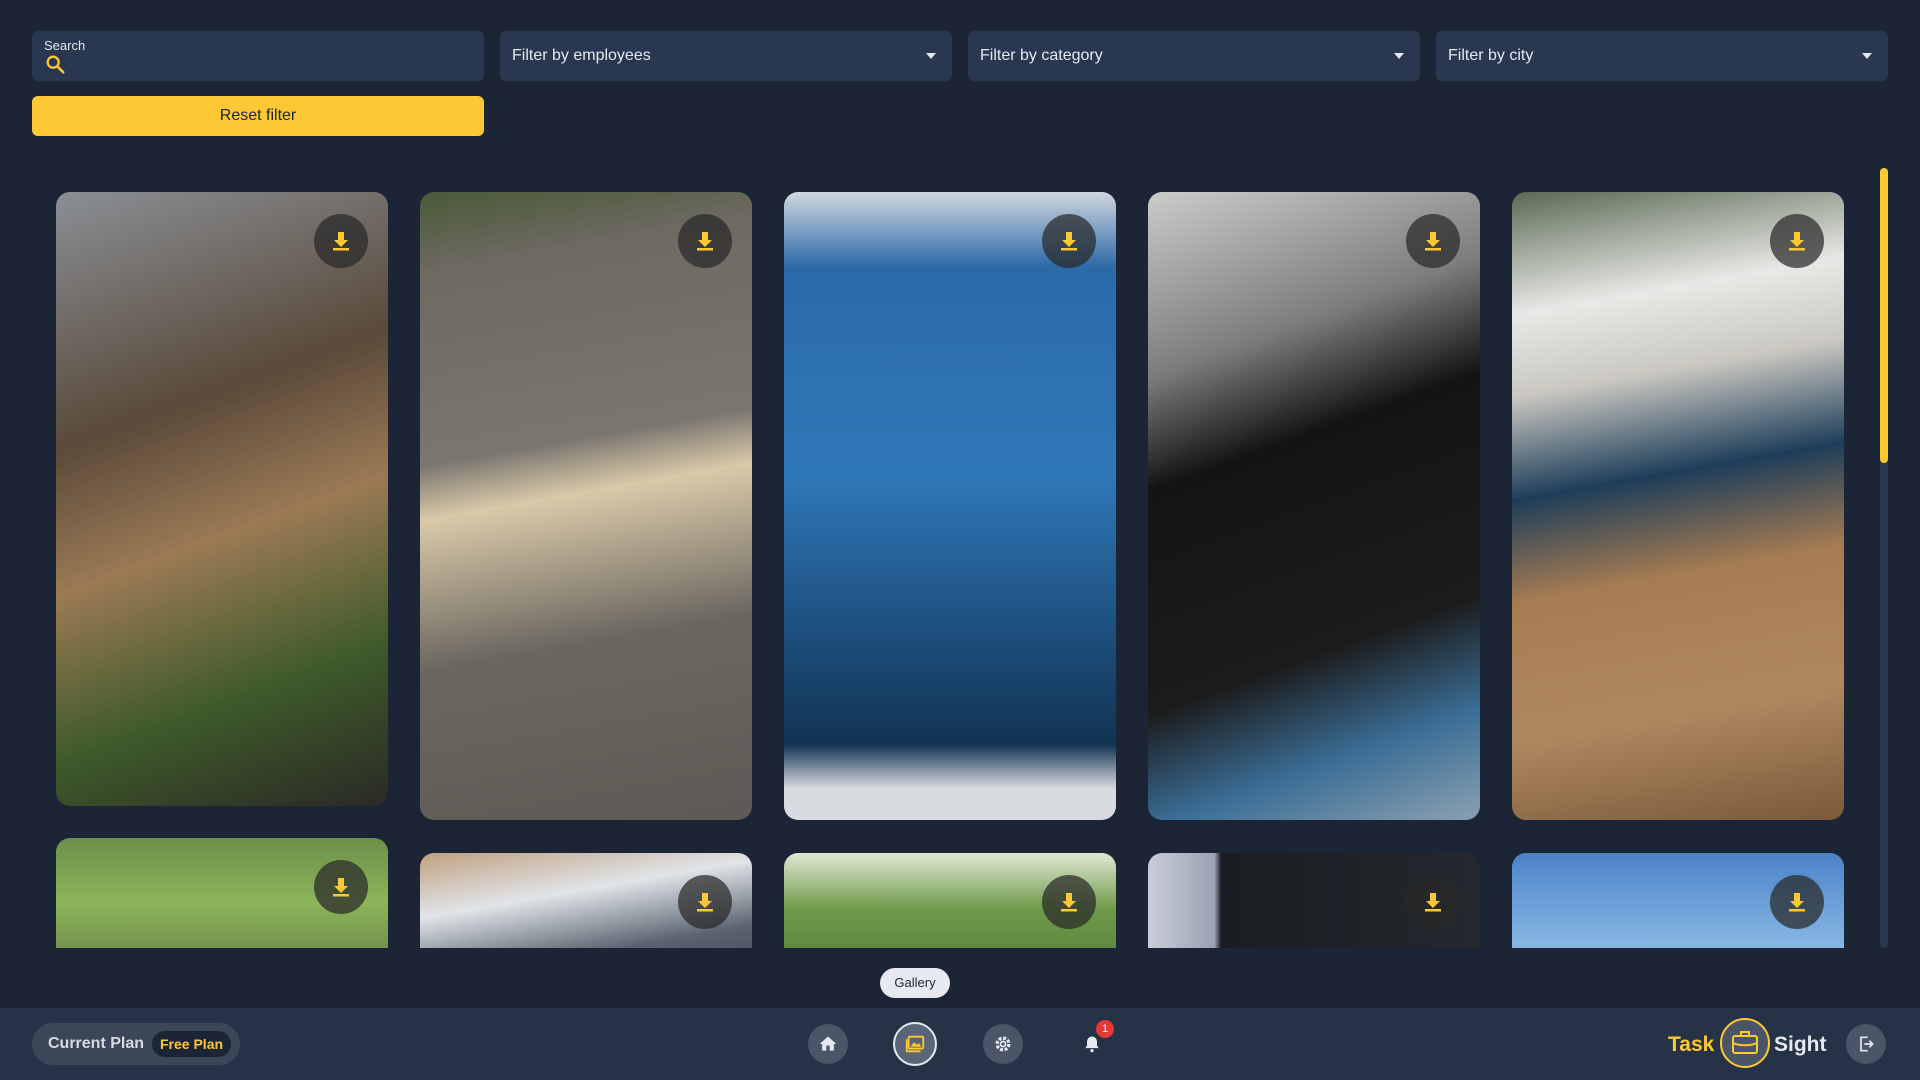 This screenshot has width=1920, height=1080. Describe the element at coordinates (1105, 1029) in the screenshot. I see `notification-count-badge: 1` at that location.